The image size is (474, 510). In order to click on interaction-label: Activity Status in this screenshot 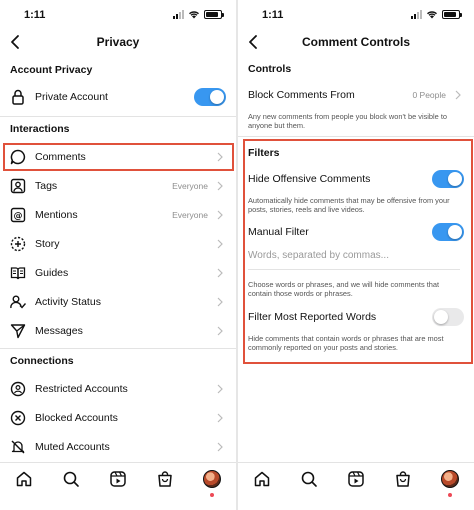, I will do `click(68, 302)`.